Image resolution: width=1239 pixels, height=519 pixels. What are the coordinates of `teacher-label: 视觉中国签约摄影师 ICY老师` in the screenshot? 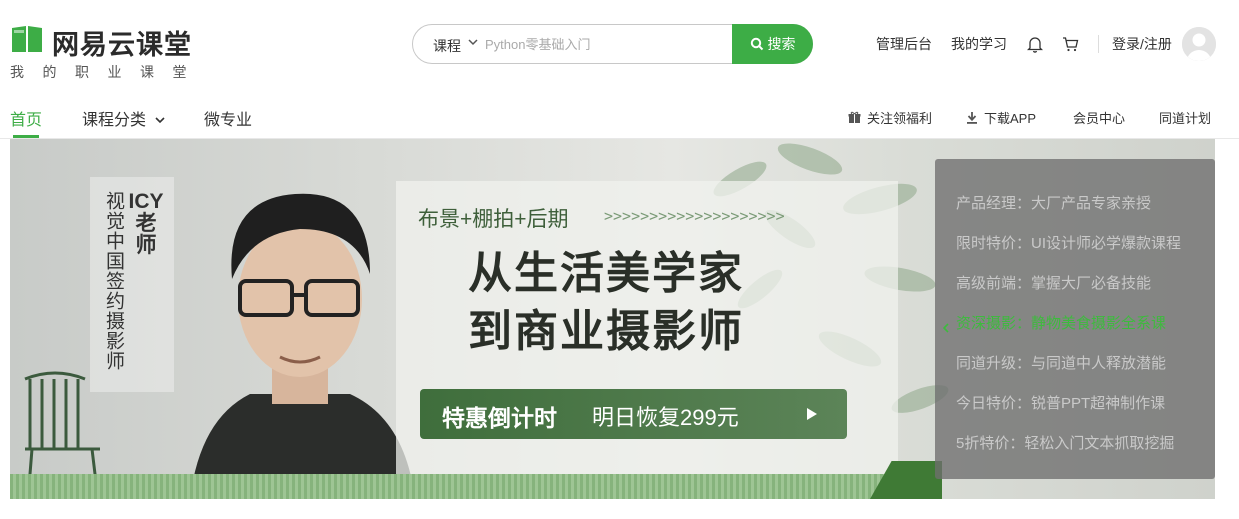 It's located at (132, 284).